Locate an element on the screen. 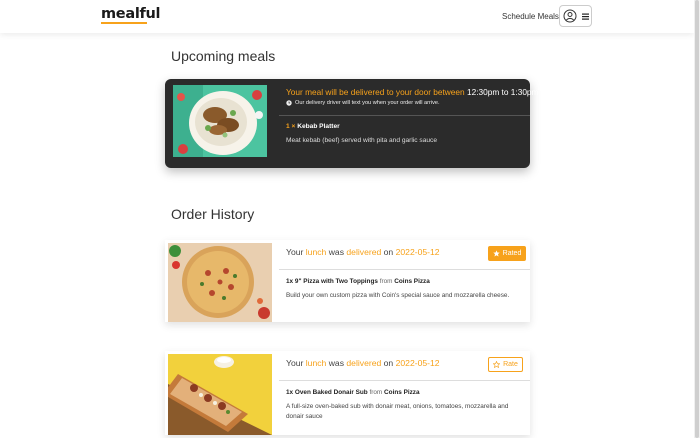 The image size is (700, 438). pizza-image is located at coordinates (220, 282).